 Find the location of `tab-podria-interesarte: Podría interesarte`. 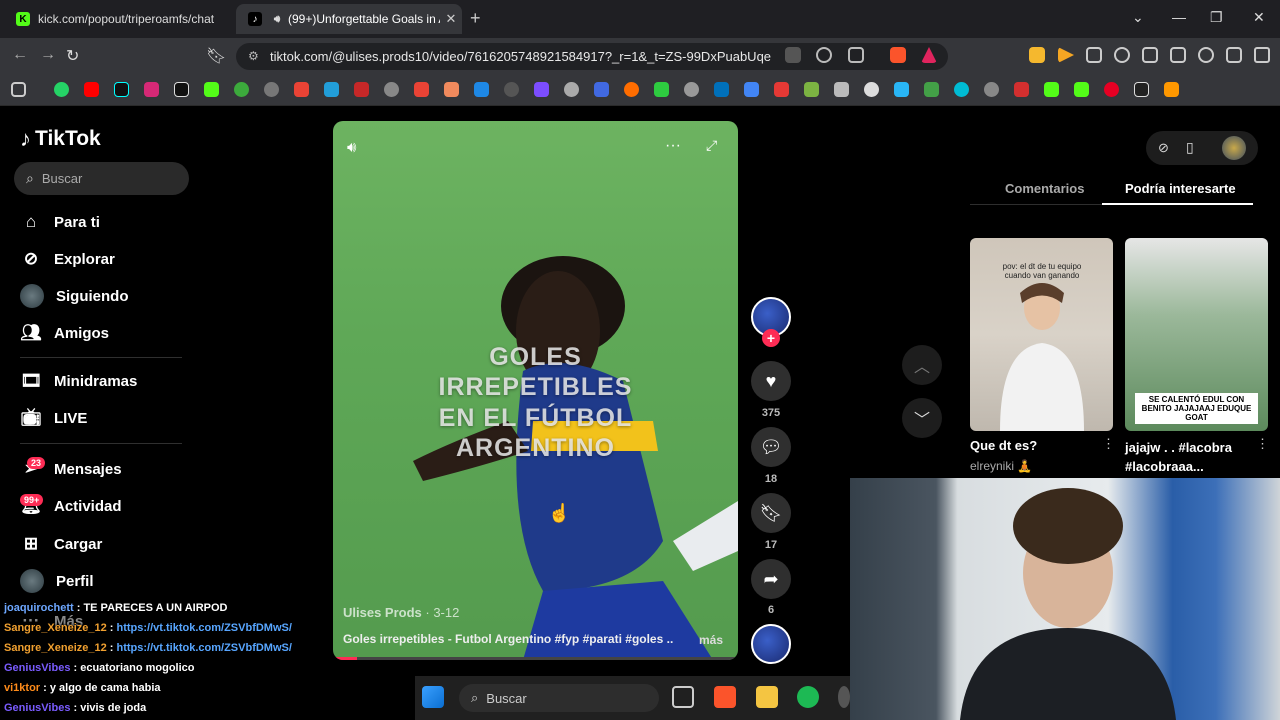

tab-podria-interesarte: Podría interesarte is located at coordinates (1180, 188).